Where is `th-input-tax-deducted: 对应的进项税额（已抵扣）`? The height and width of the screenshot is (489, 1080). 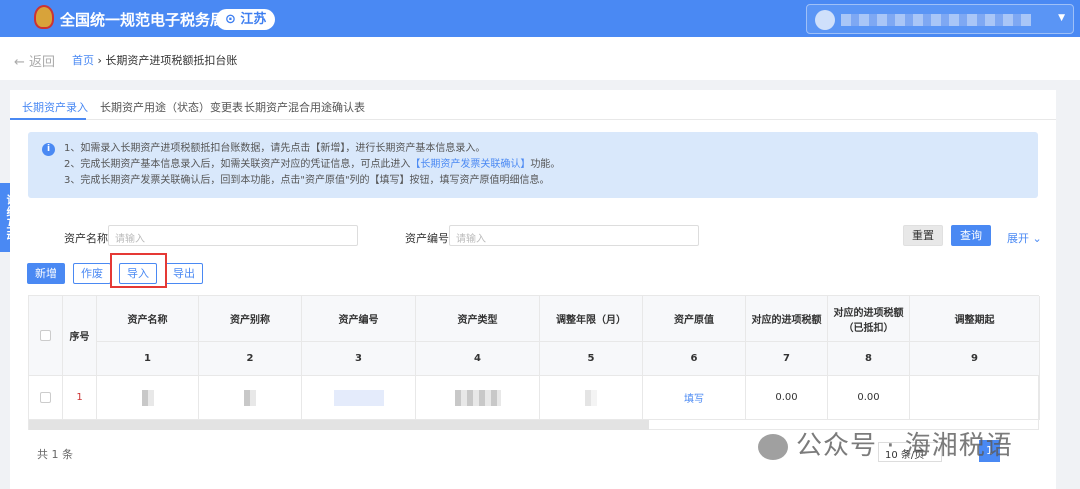 th-input-tax-deducted: 对应的进项税额（已抵扣） is located at coordinates (869, 319).